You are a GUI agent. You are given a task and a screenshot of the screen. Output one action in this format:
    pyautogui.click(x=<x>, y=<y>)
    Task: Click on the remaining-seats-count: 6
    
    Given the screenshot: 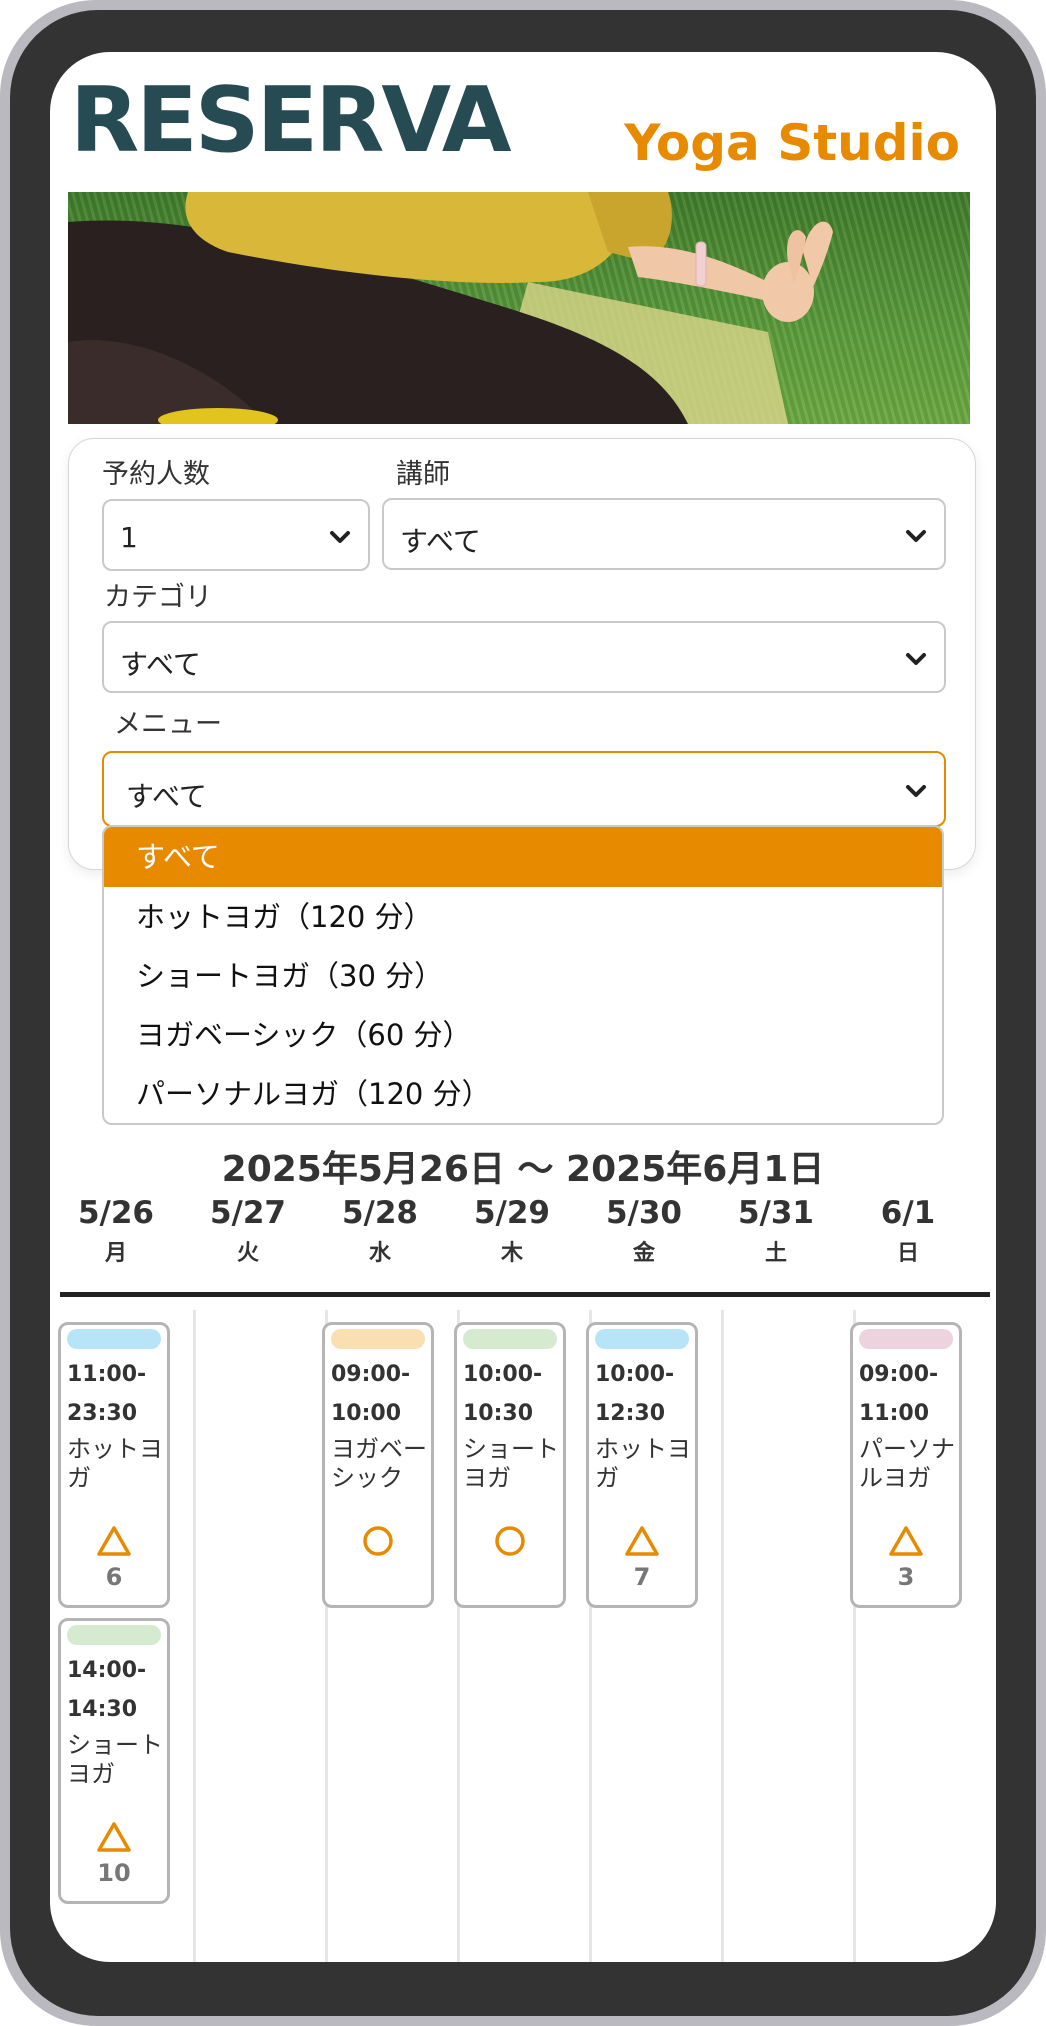 What is the action you would take?
    pyautogui.click(x=114, y=1577)
    